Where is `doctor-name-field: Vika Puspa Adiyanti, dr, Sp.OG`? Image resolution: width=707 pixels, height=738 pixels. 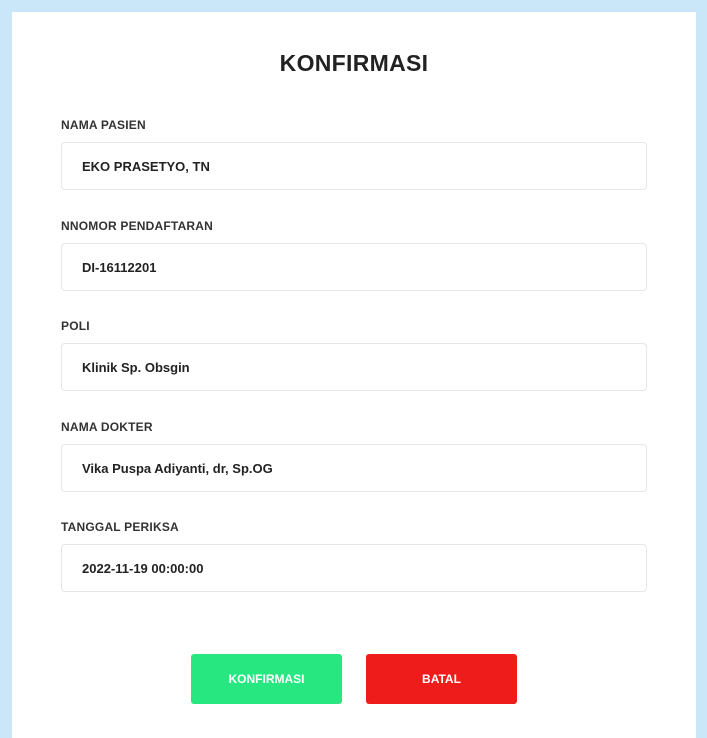
doctor-name-field: Vika Puspa Adiyanti, dr, Sp.OG is located at coordinates (354, 468).